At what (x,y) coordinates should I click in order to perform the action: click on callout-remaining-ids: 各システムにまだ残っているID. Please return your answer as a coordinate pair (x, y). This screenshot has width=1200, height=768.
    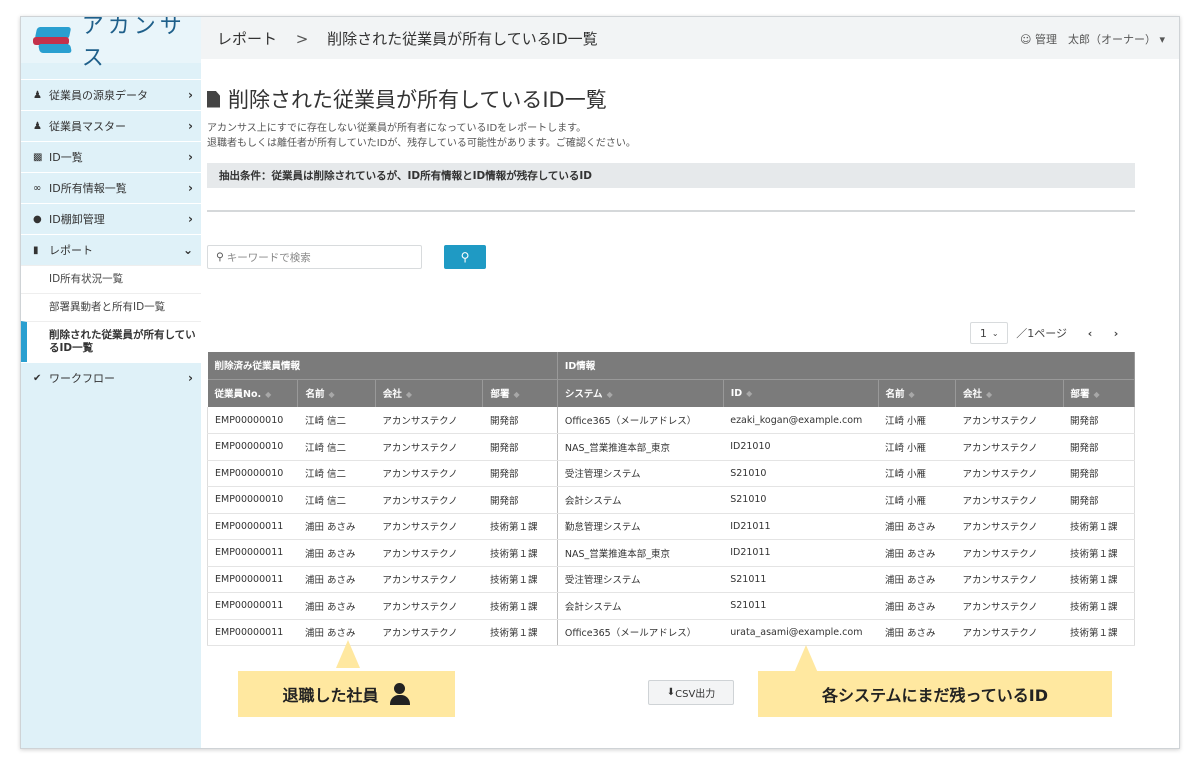
    Looking at the image, I should click on (935, 694).